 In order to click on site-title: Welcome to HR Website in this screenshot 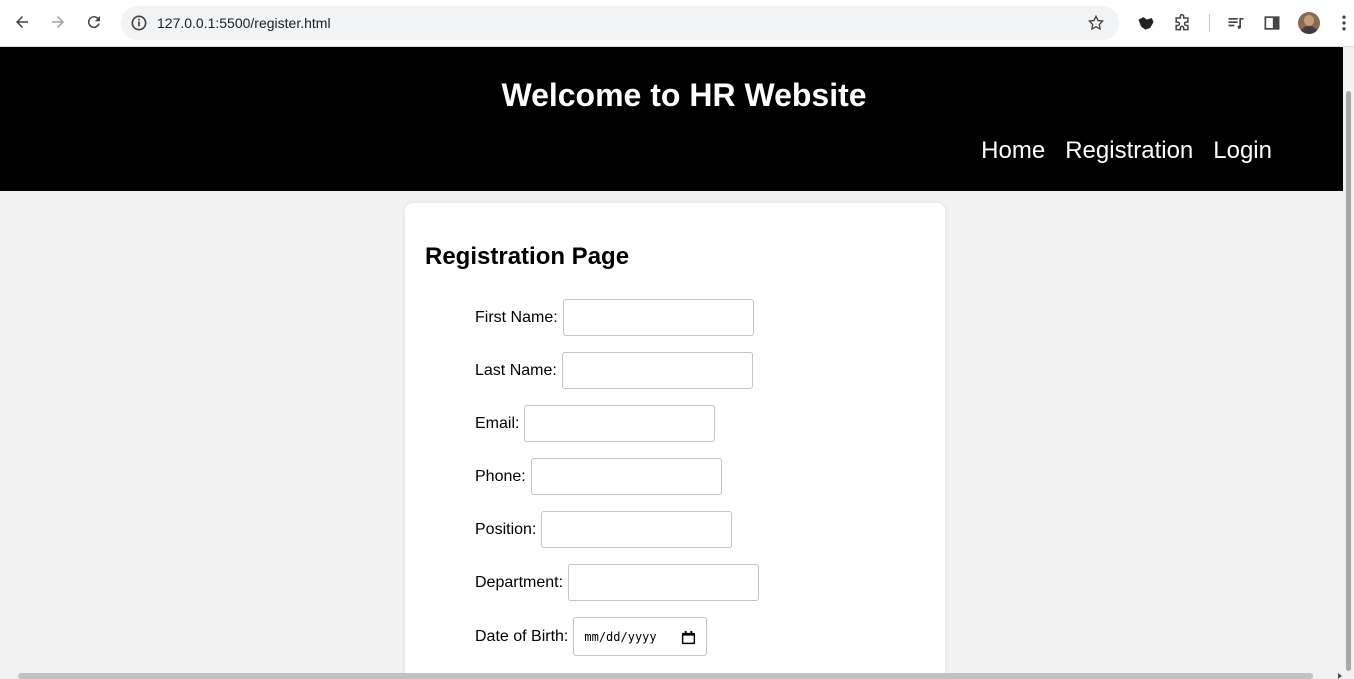, I will do `click(684, 95)`.